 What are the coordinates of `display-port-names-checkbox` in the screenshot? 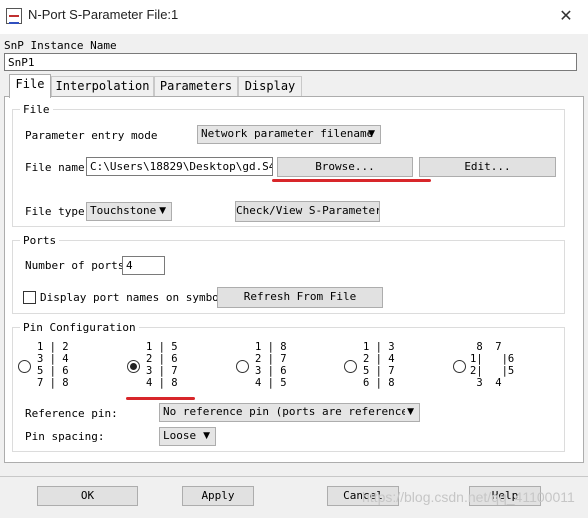 It's located at (29, 297).